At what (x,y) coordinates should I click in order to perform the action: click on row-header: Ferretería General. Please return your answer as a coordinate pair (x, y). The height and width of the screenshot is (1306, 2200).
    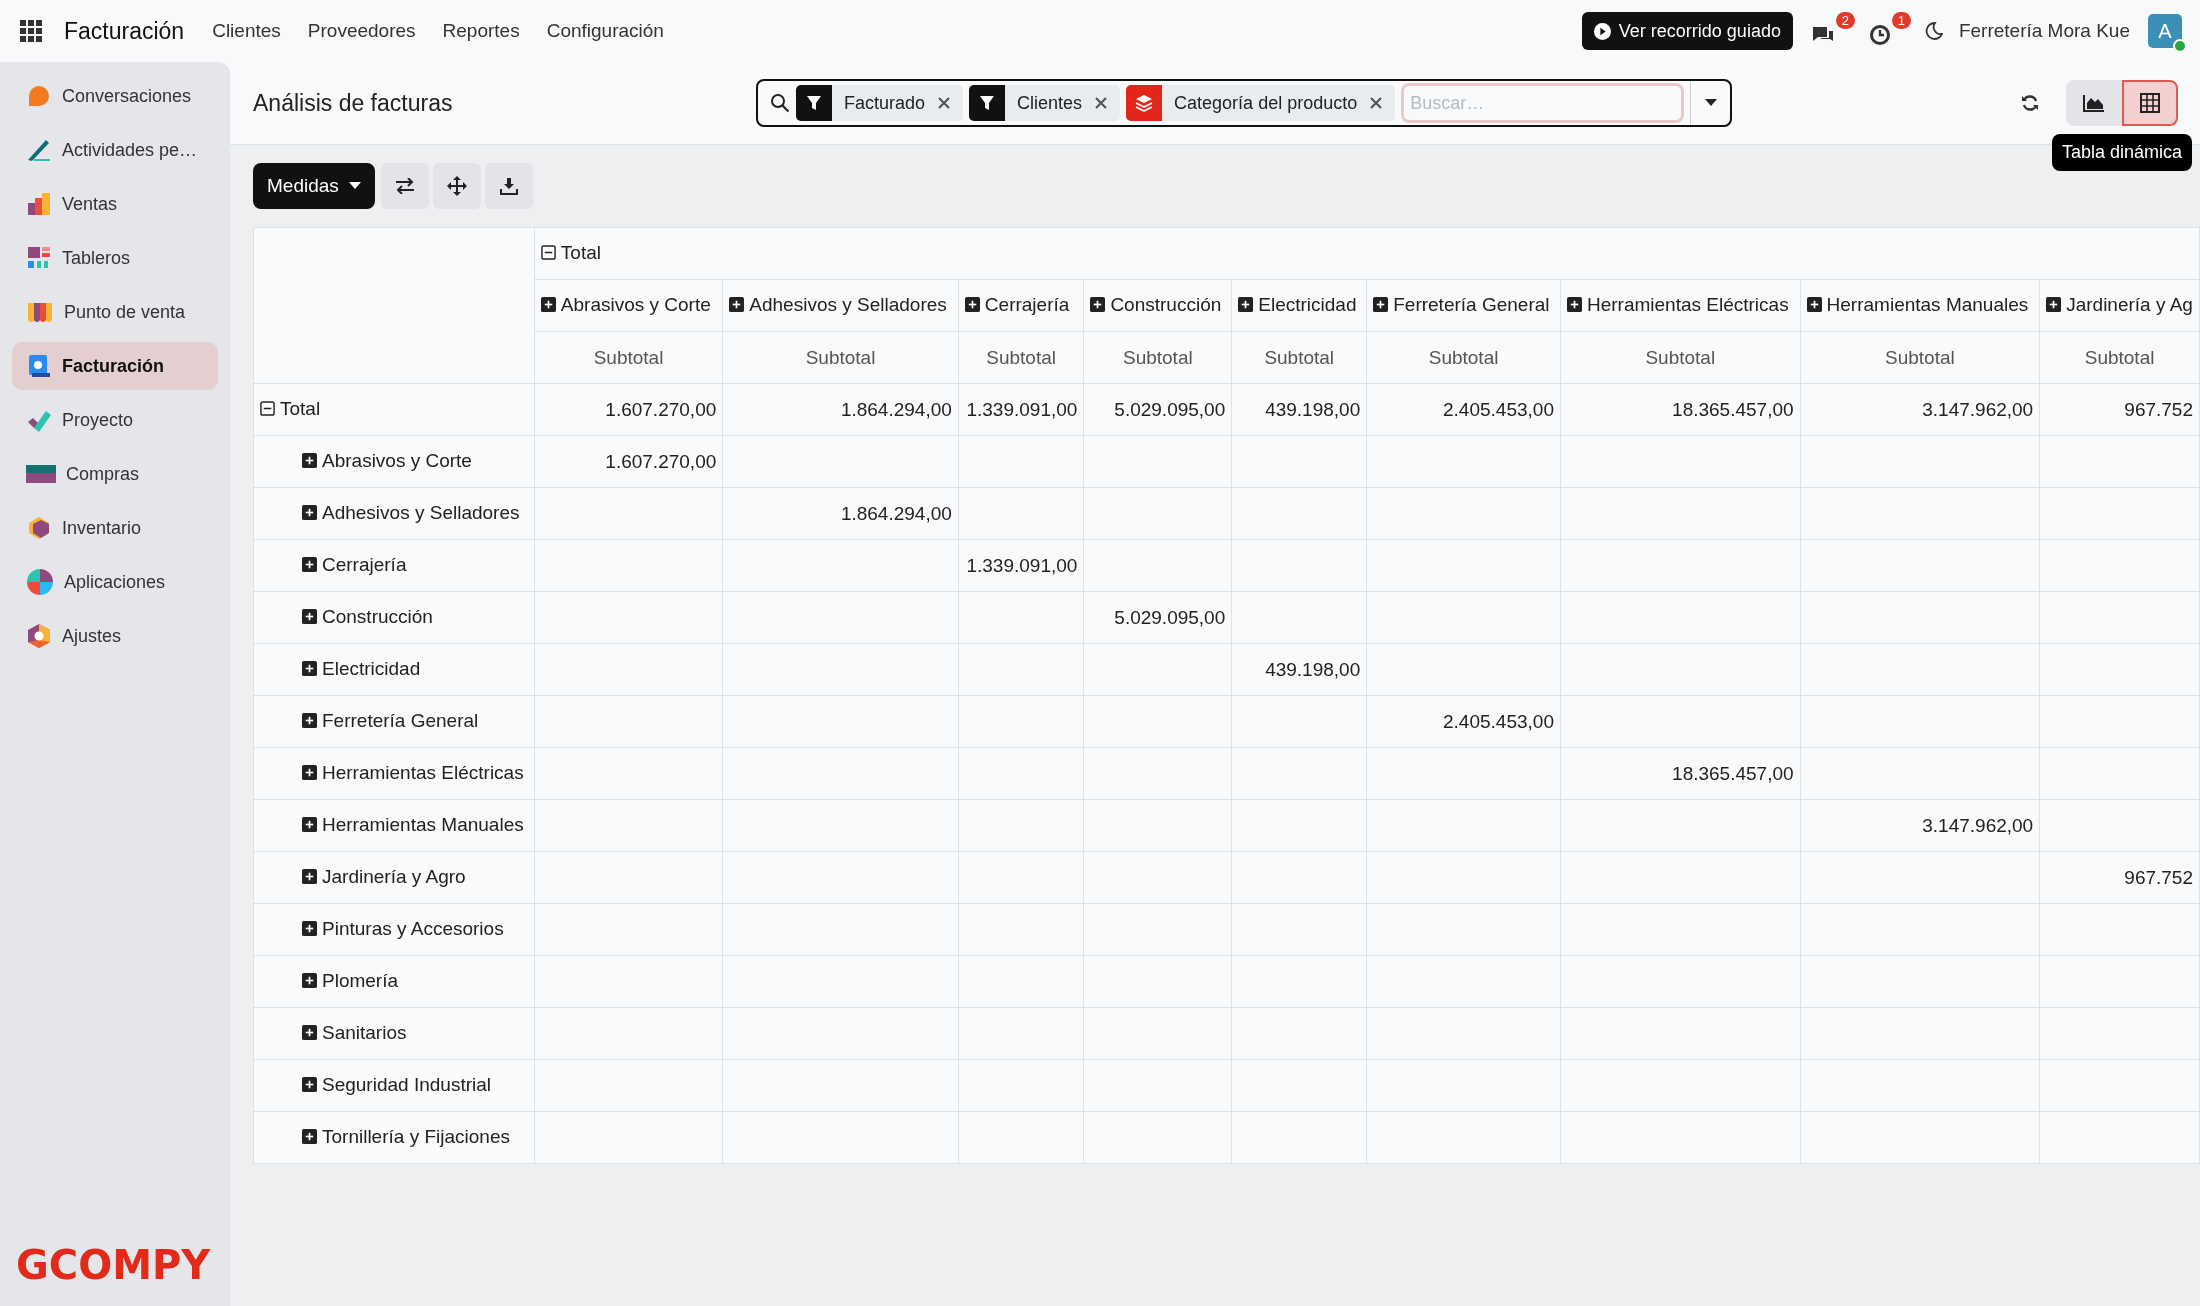
    Looking at the image, I should click on (394, 721).